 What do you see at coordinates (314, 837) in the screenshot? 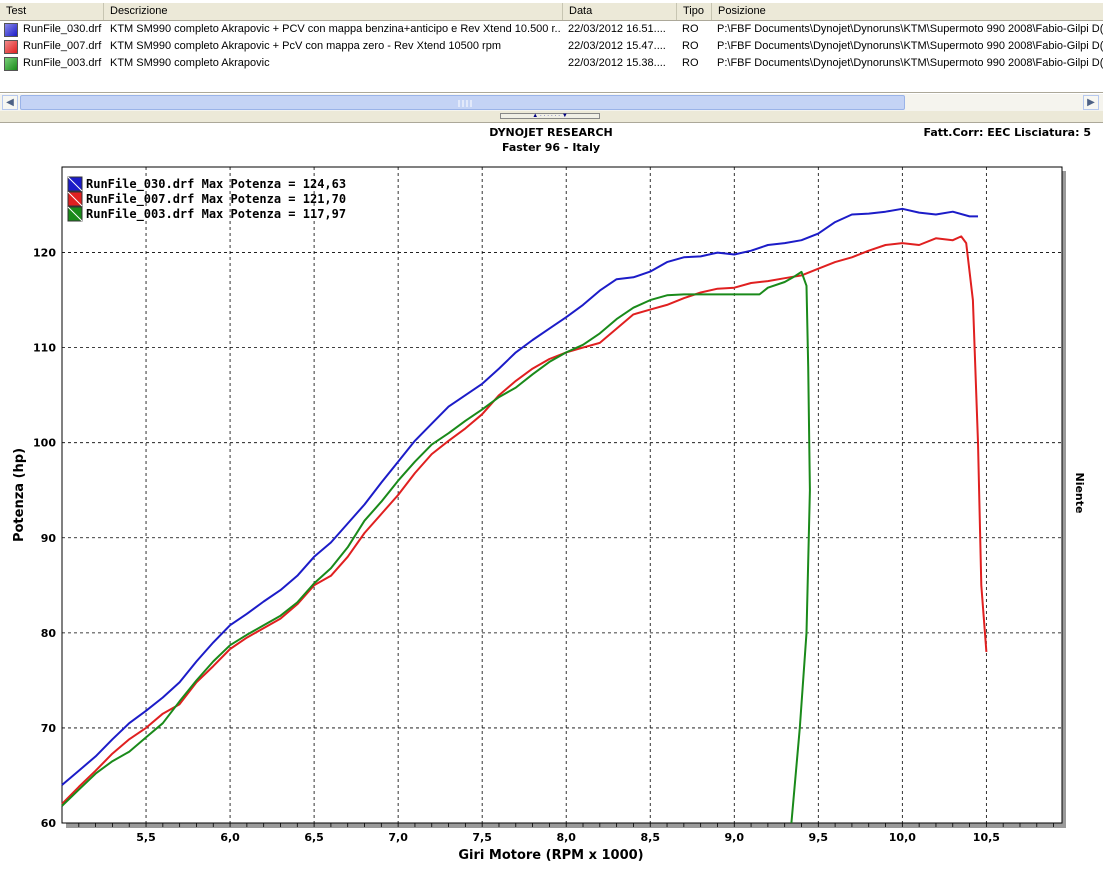
I see `x-tick-label: 6,5` at bounding box center [314, 837].